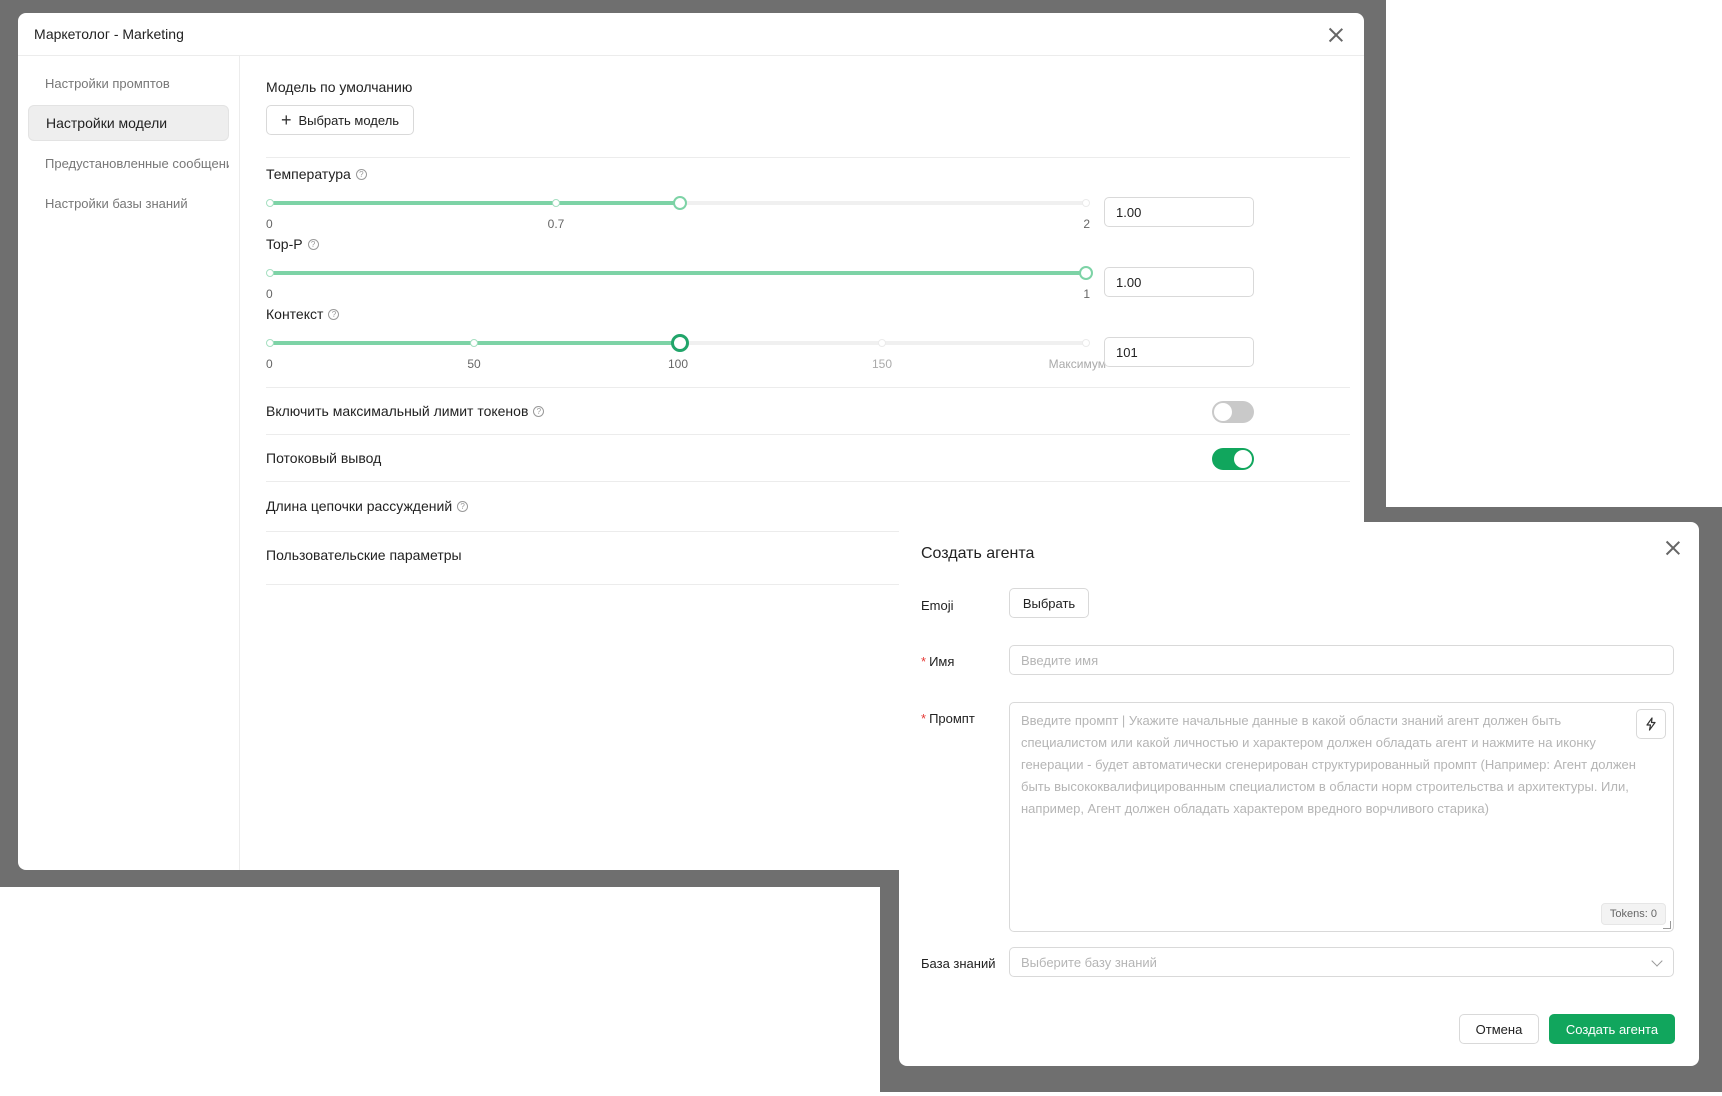 The height and width of the screenshot is (1096, 1722). What do you see at coordinates (556, 224) in the screenshot?
I see `slider-mark: 0.7` at bounding box center [556, 224].